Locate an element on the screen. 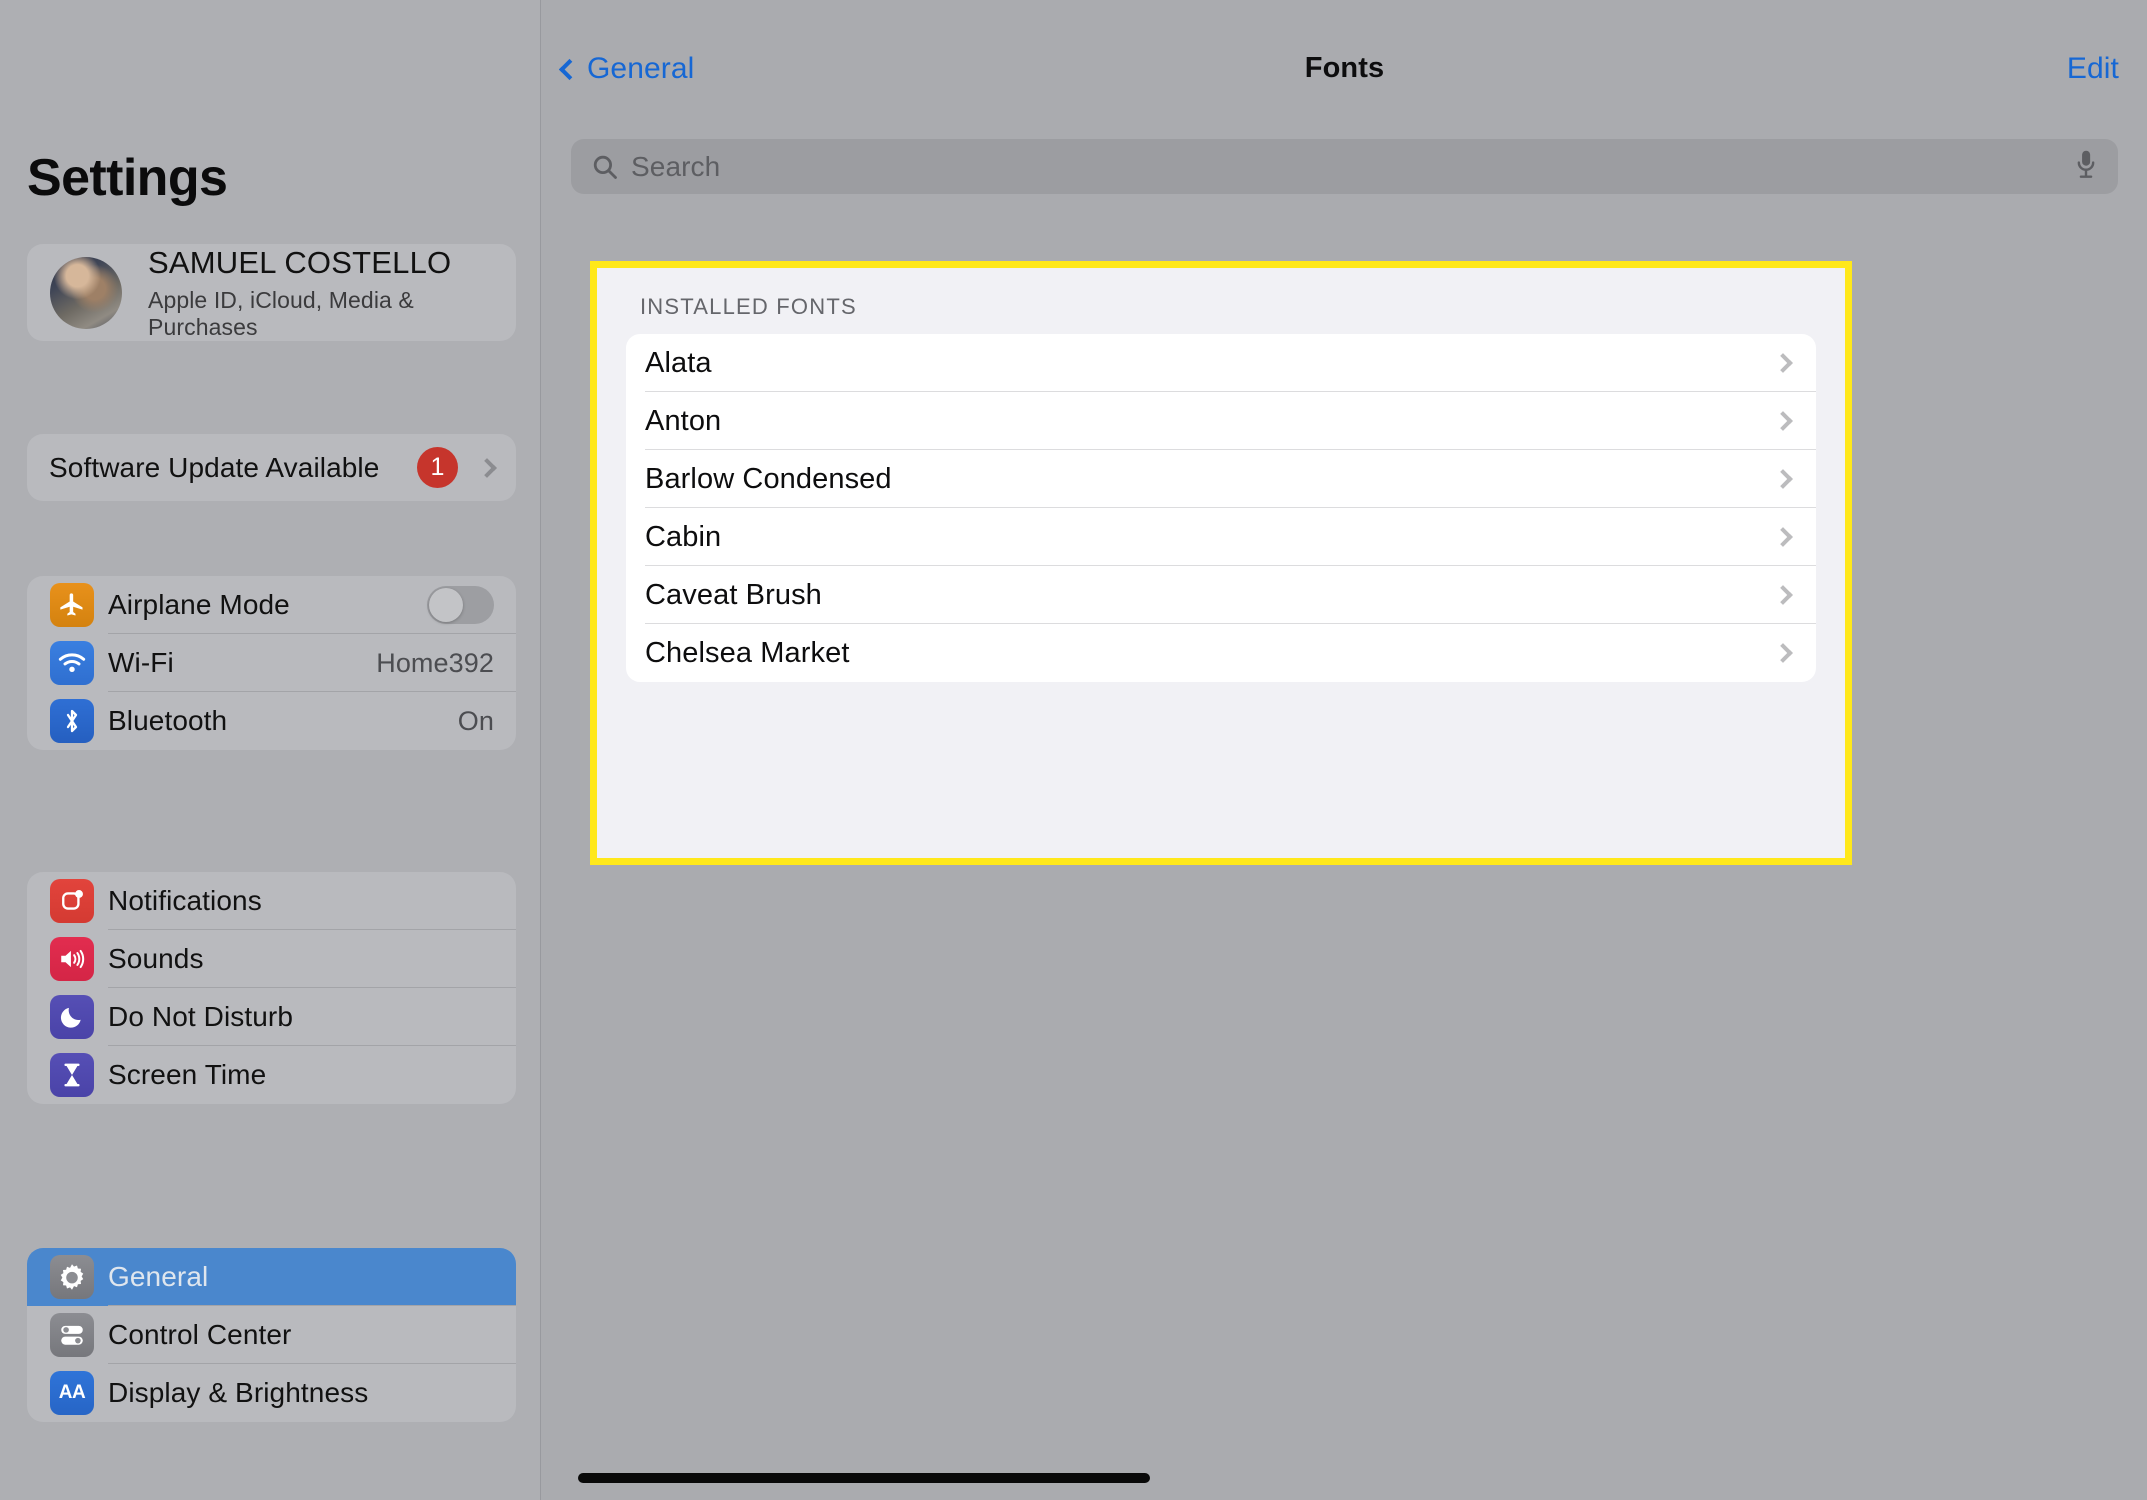  sidebar-item-label: Control Center is located at coordinates (200, 1334).